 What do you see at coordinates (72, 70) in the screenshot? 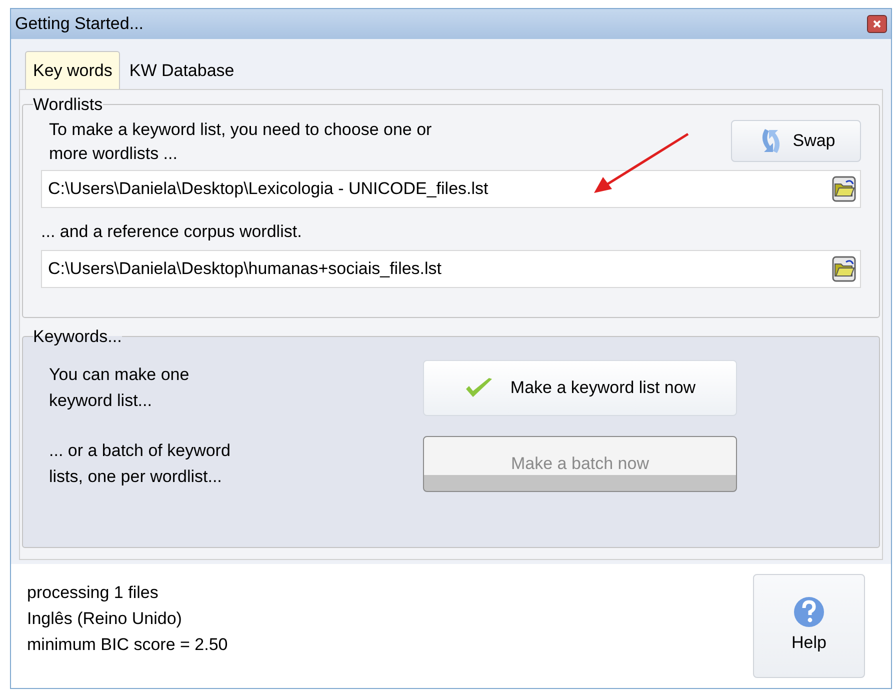
I see `tab: Key words` at bounding box center [72, 70].